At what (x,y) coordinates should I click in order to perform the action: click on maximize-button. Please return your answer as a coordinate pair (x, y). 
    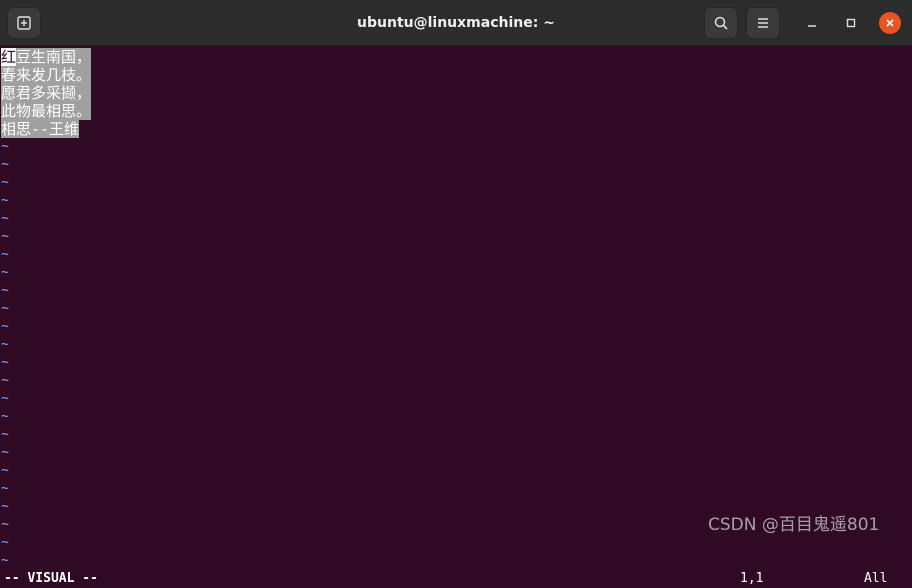
    Looking at the image, I should click on (851, 23).